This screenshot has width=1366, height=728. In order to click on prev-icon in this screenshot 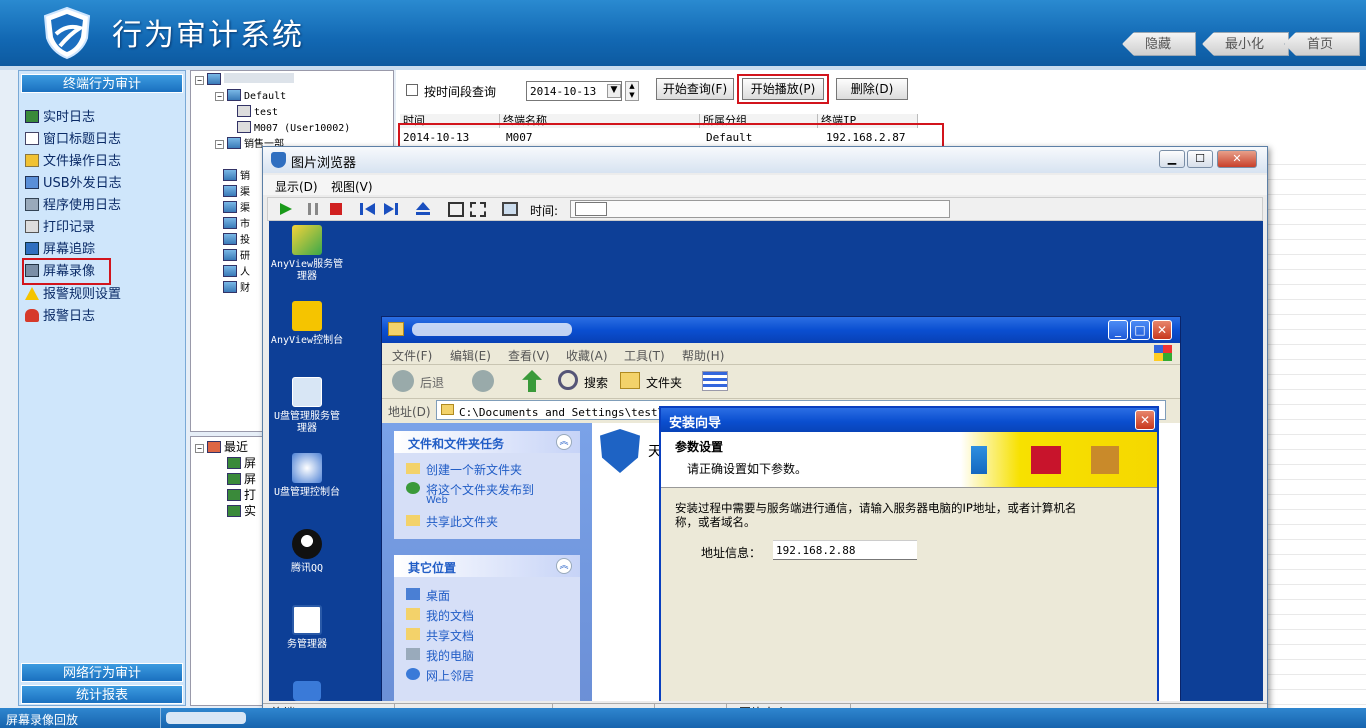, I will do `click(367, 209)`.